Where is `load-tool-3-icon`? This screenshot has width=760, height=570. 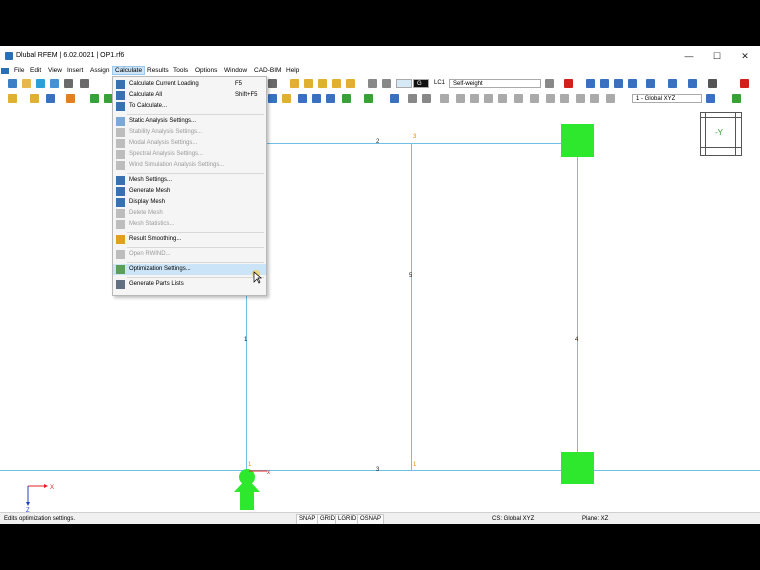
load-tool-3-icon is located at coordinates (618, 83).